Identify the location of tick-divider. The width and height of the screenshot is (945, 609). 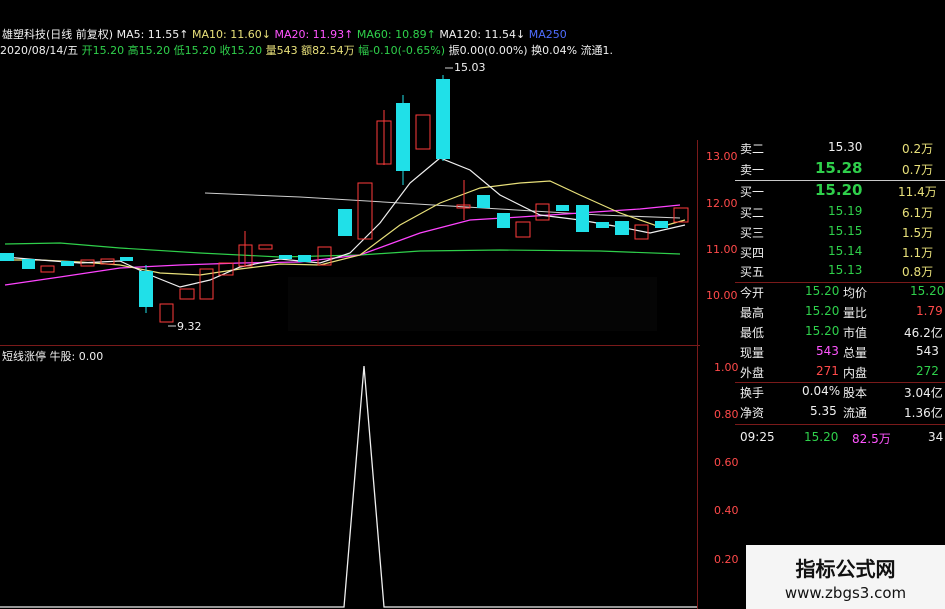
(840, 424).